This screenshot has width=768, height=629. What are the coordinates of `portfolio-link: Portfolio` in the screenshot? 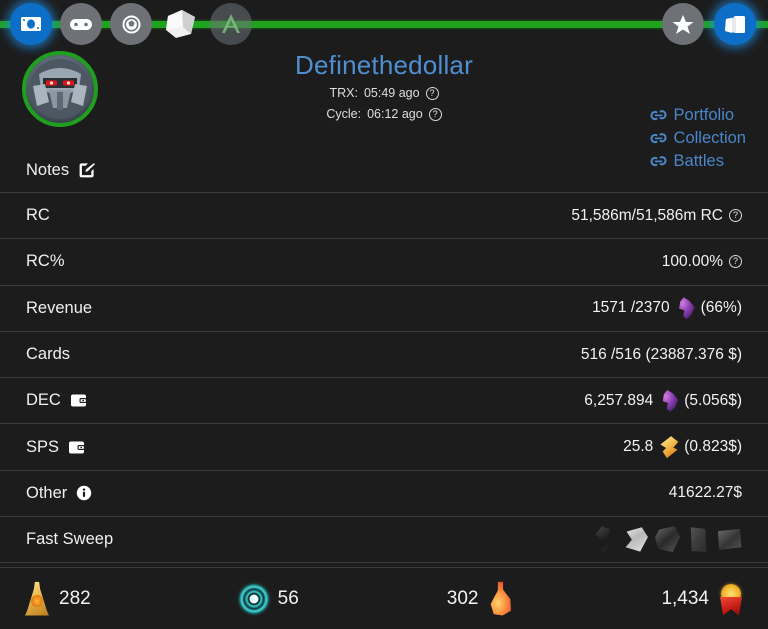 It's located at (692, 115).